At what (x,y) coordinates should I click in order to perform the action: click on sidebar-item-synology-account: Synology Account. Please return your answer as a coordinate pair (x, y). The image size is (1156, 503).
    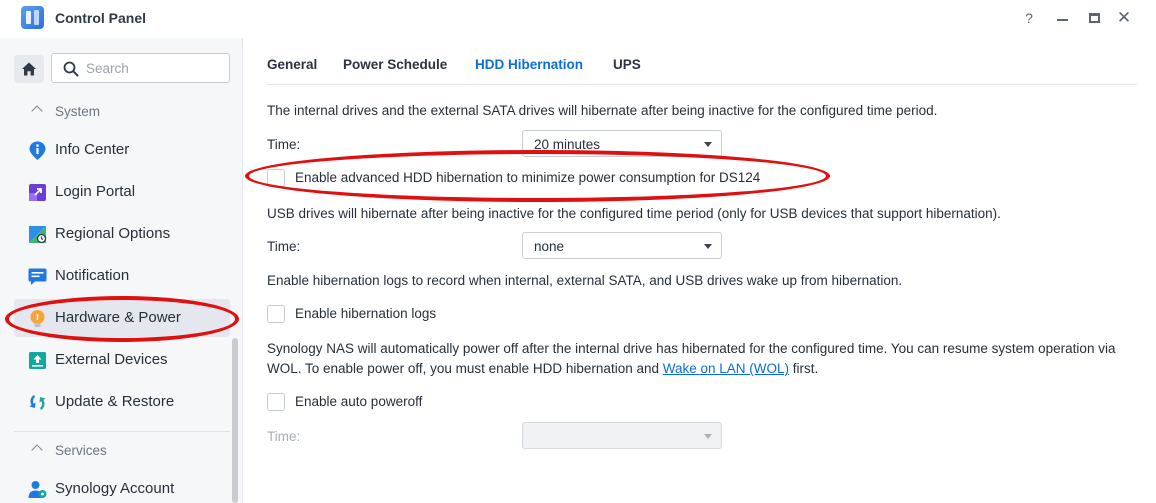
    Looking at the image, I should click on (122, 486).